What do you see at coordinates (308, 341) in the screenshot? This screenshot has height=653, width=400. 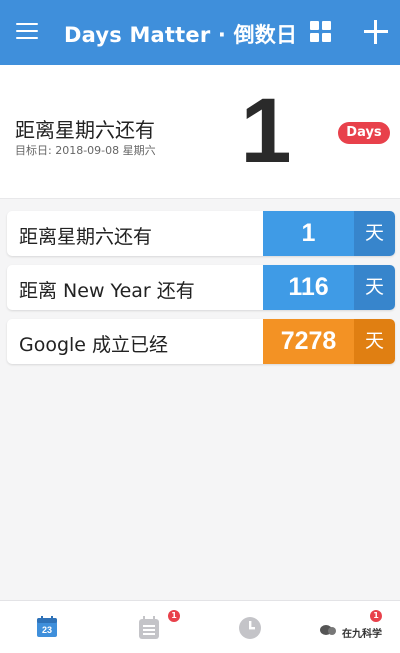 I see `event-days: 7278` at bounding box center [308, 341].